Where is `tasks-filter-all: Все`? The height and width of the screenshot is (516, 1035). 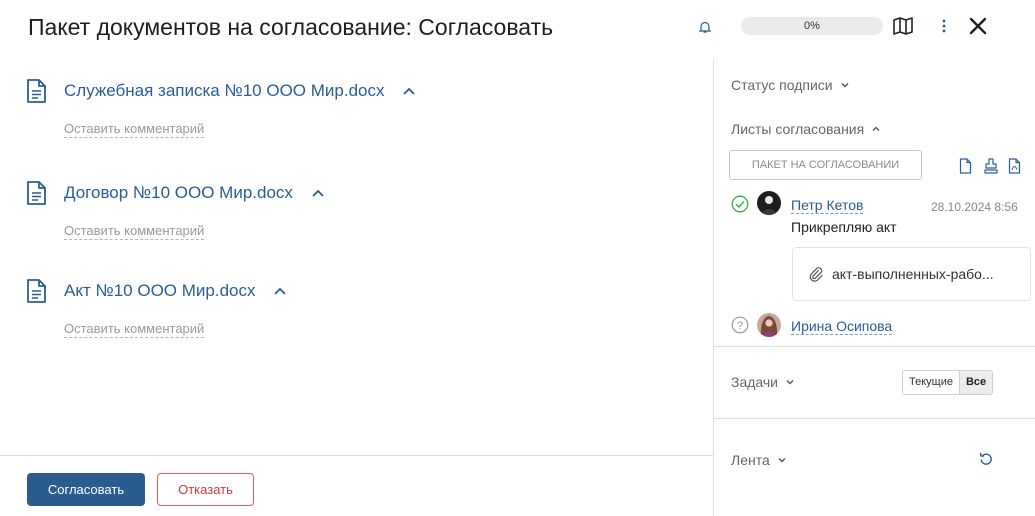
tasks-filter-all: Все is located at coordinates (975, 382).